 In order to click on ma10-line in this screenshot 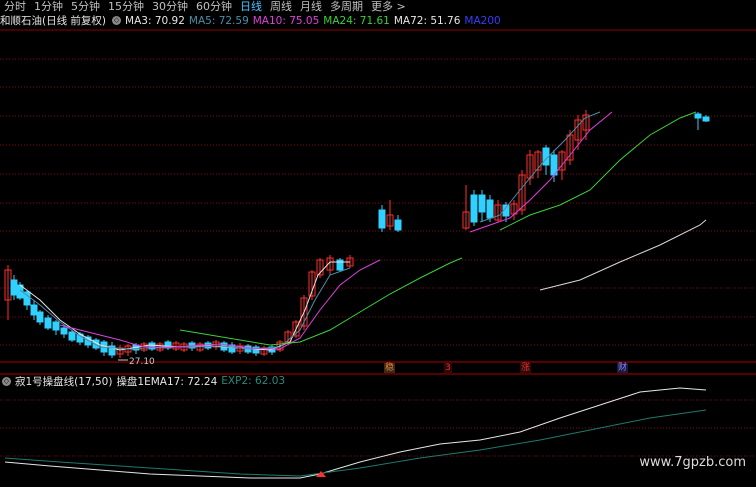, I will do `click(220, 304)`.